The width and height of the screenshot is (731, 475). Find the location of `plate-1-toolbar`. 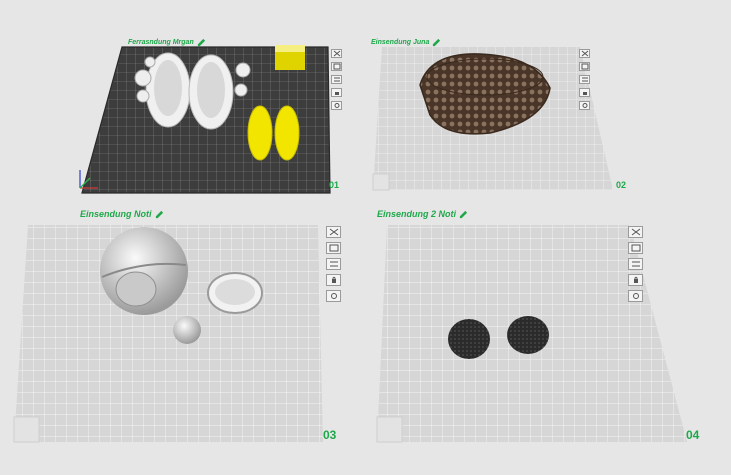

plate-1-toolbar is located at coordinates (336, 79).